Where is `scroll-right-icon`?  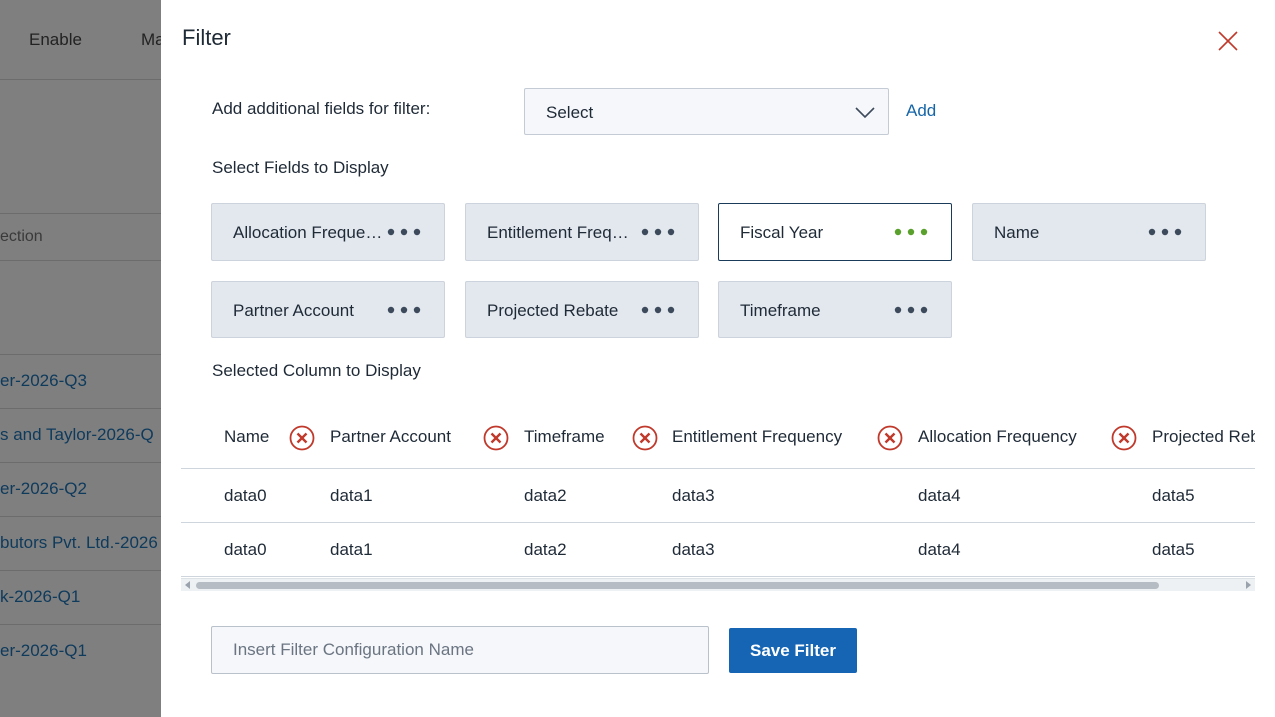
scroll-right-icon is located at coordinates (1248, 585).